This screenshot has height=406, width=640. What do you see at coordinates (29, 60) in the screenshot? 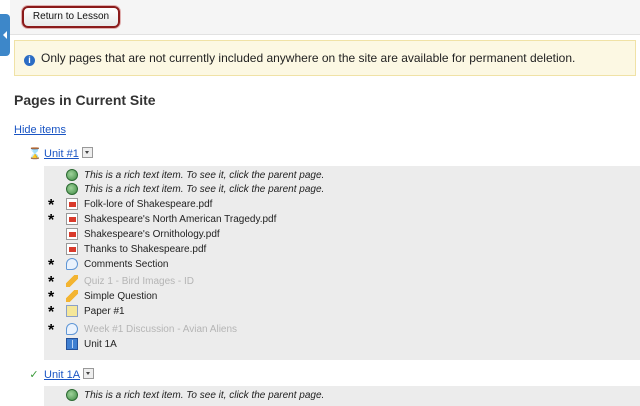
I see `info-icon: i` at bounding box center [29, 60].